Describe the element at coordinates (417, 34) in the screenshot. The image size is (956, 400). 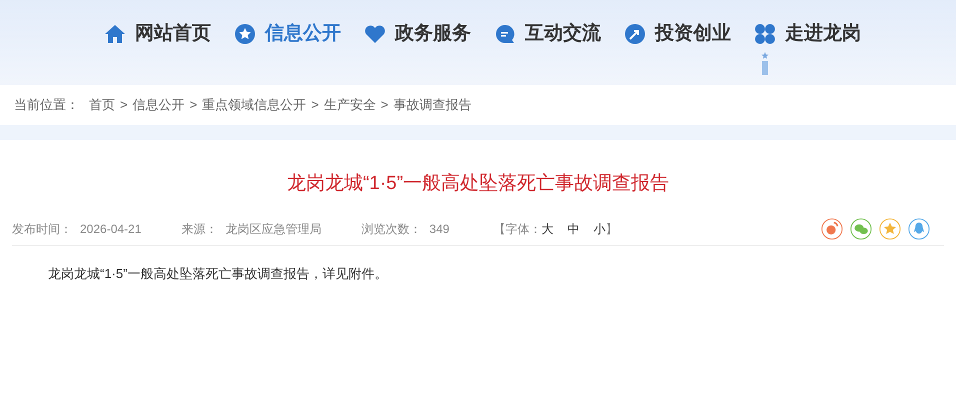
I see `nav-link: 政务服务` at that location.